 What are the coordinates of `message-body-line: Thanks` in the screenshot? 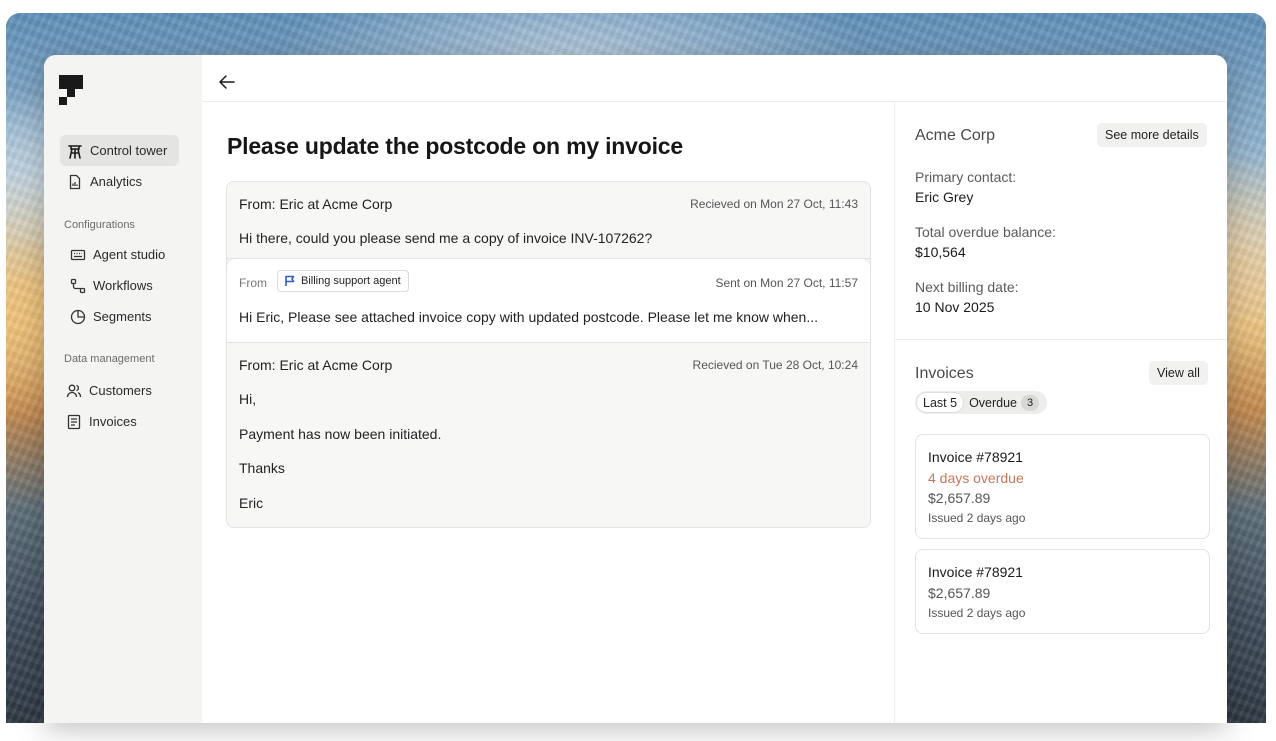 It's located at (262, 468).